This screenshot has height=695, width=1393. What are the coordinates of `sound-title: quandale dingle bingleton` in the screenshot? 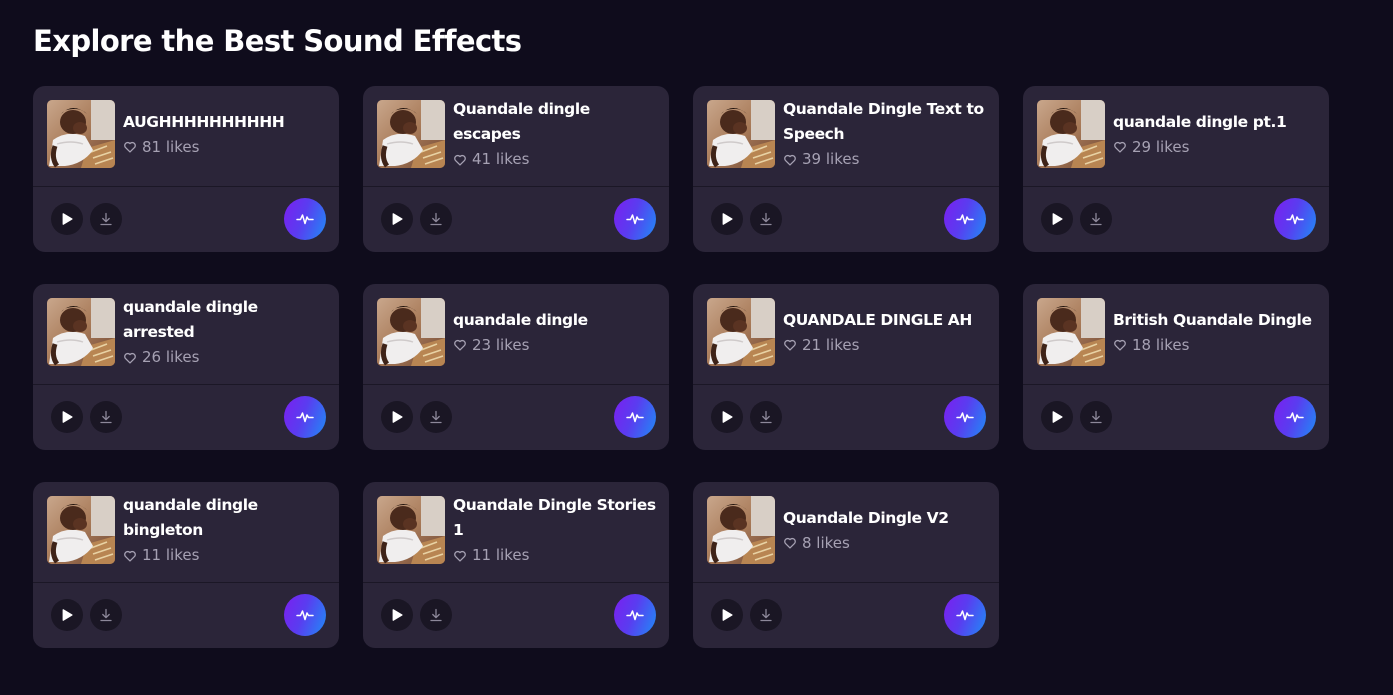 It's located at (226, 518).